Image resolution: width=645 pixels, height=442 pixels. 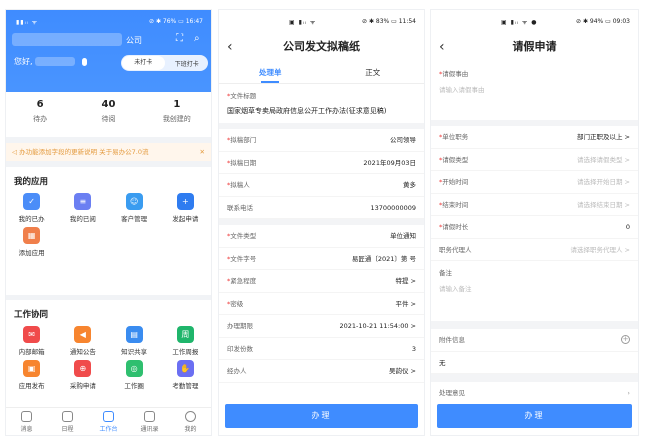 What do you see at coordinates (321, 259) in the screenshot?
I see `form-row: *文件字号 易匠通〔2021〕第 号` at bounding box center [321, 259].